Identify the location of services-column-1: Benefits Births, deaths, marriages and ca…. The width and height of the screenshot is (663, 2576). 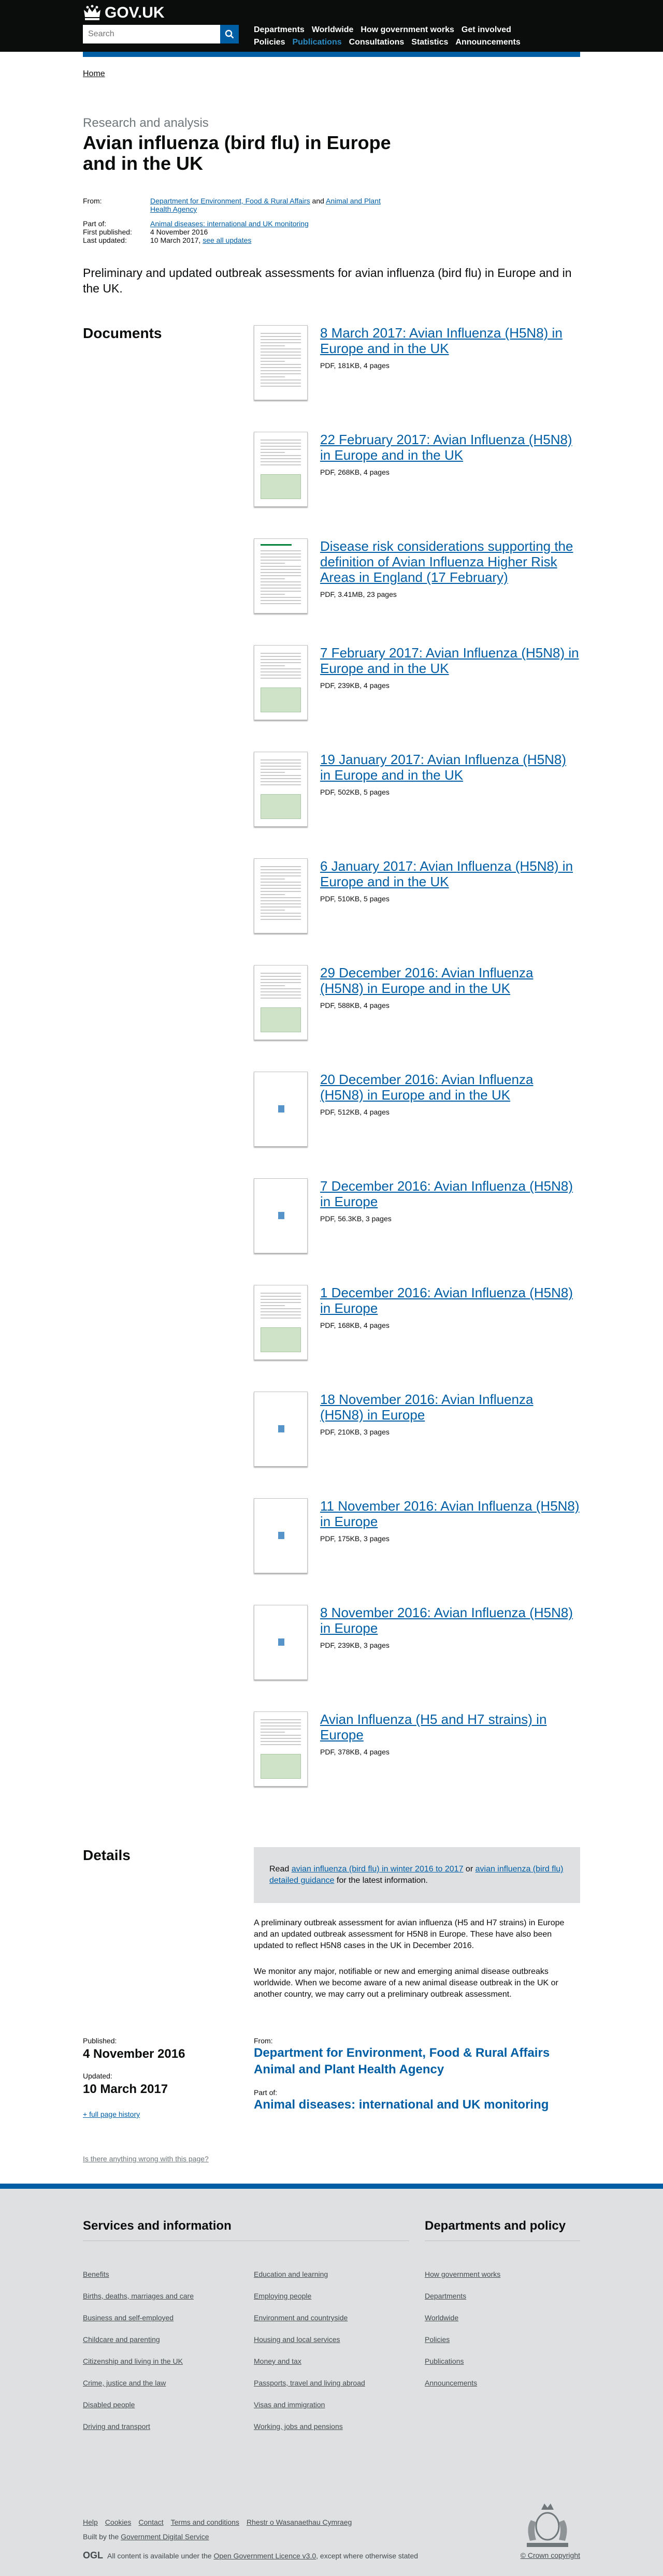
(138, 2350).